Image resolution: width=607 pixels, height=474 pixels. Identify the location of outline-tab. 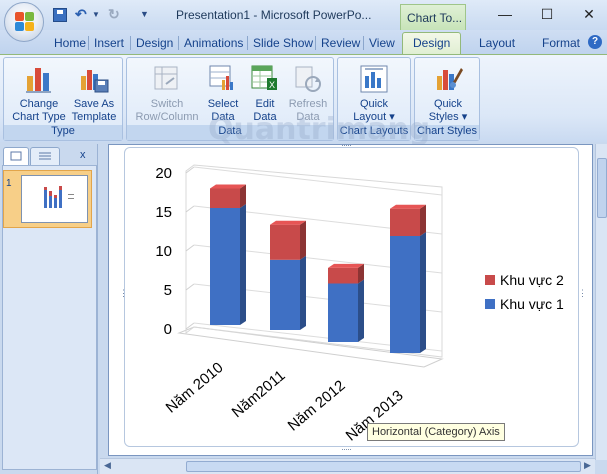
(45, 156).